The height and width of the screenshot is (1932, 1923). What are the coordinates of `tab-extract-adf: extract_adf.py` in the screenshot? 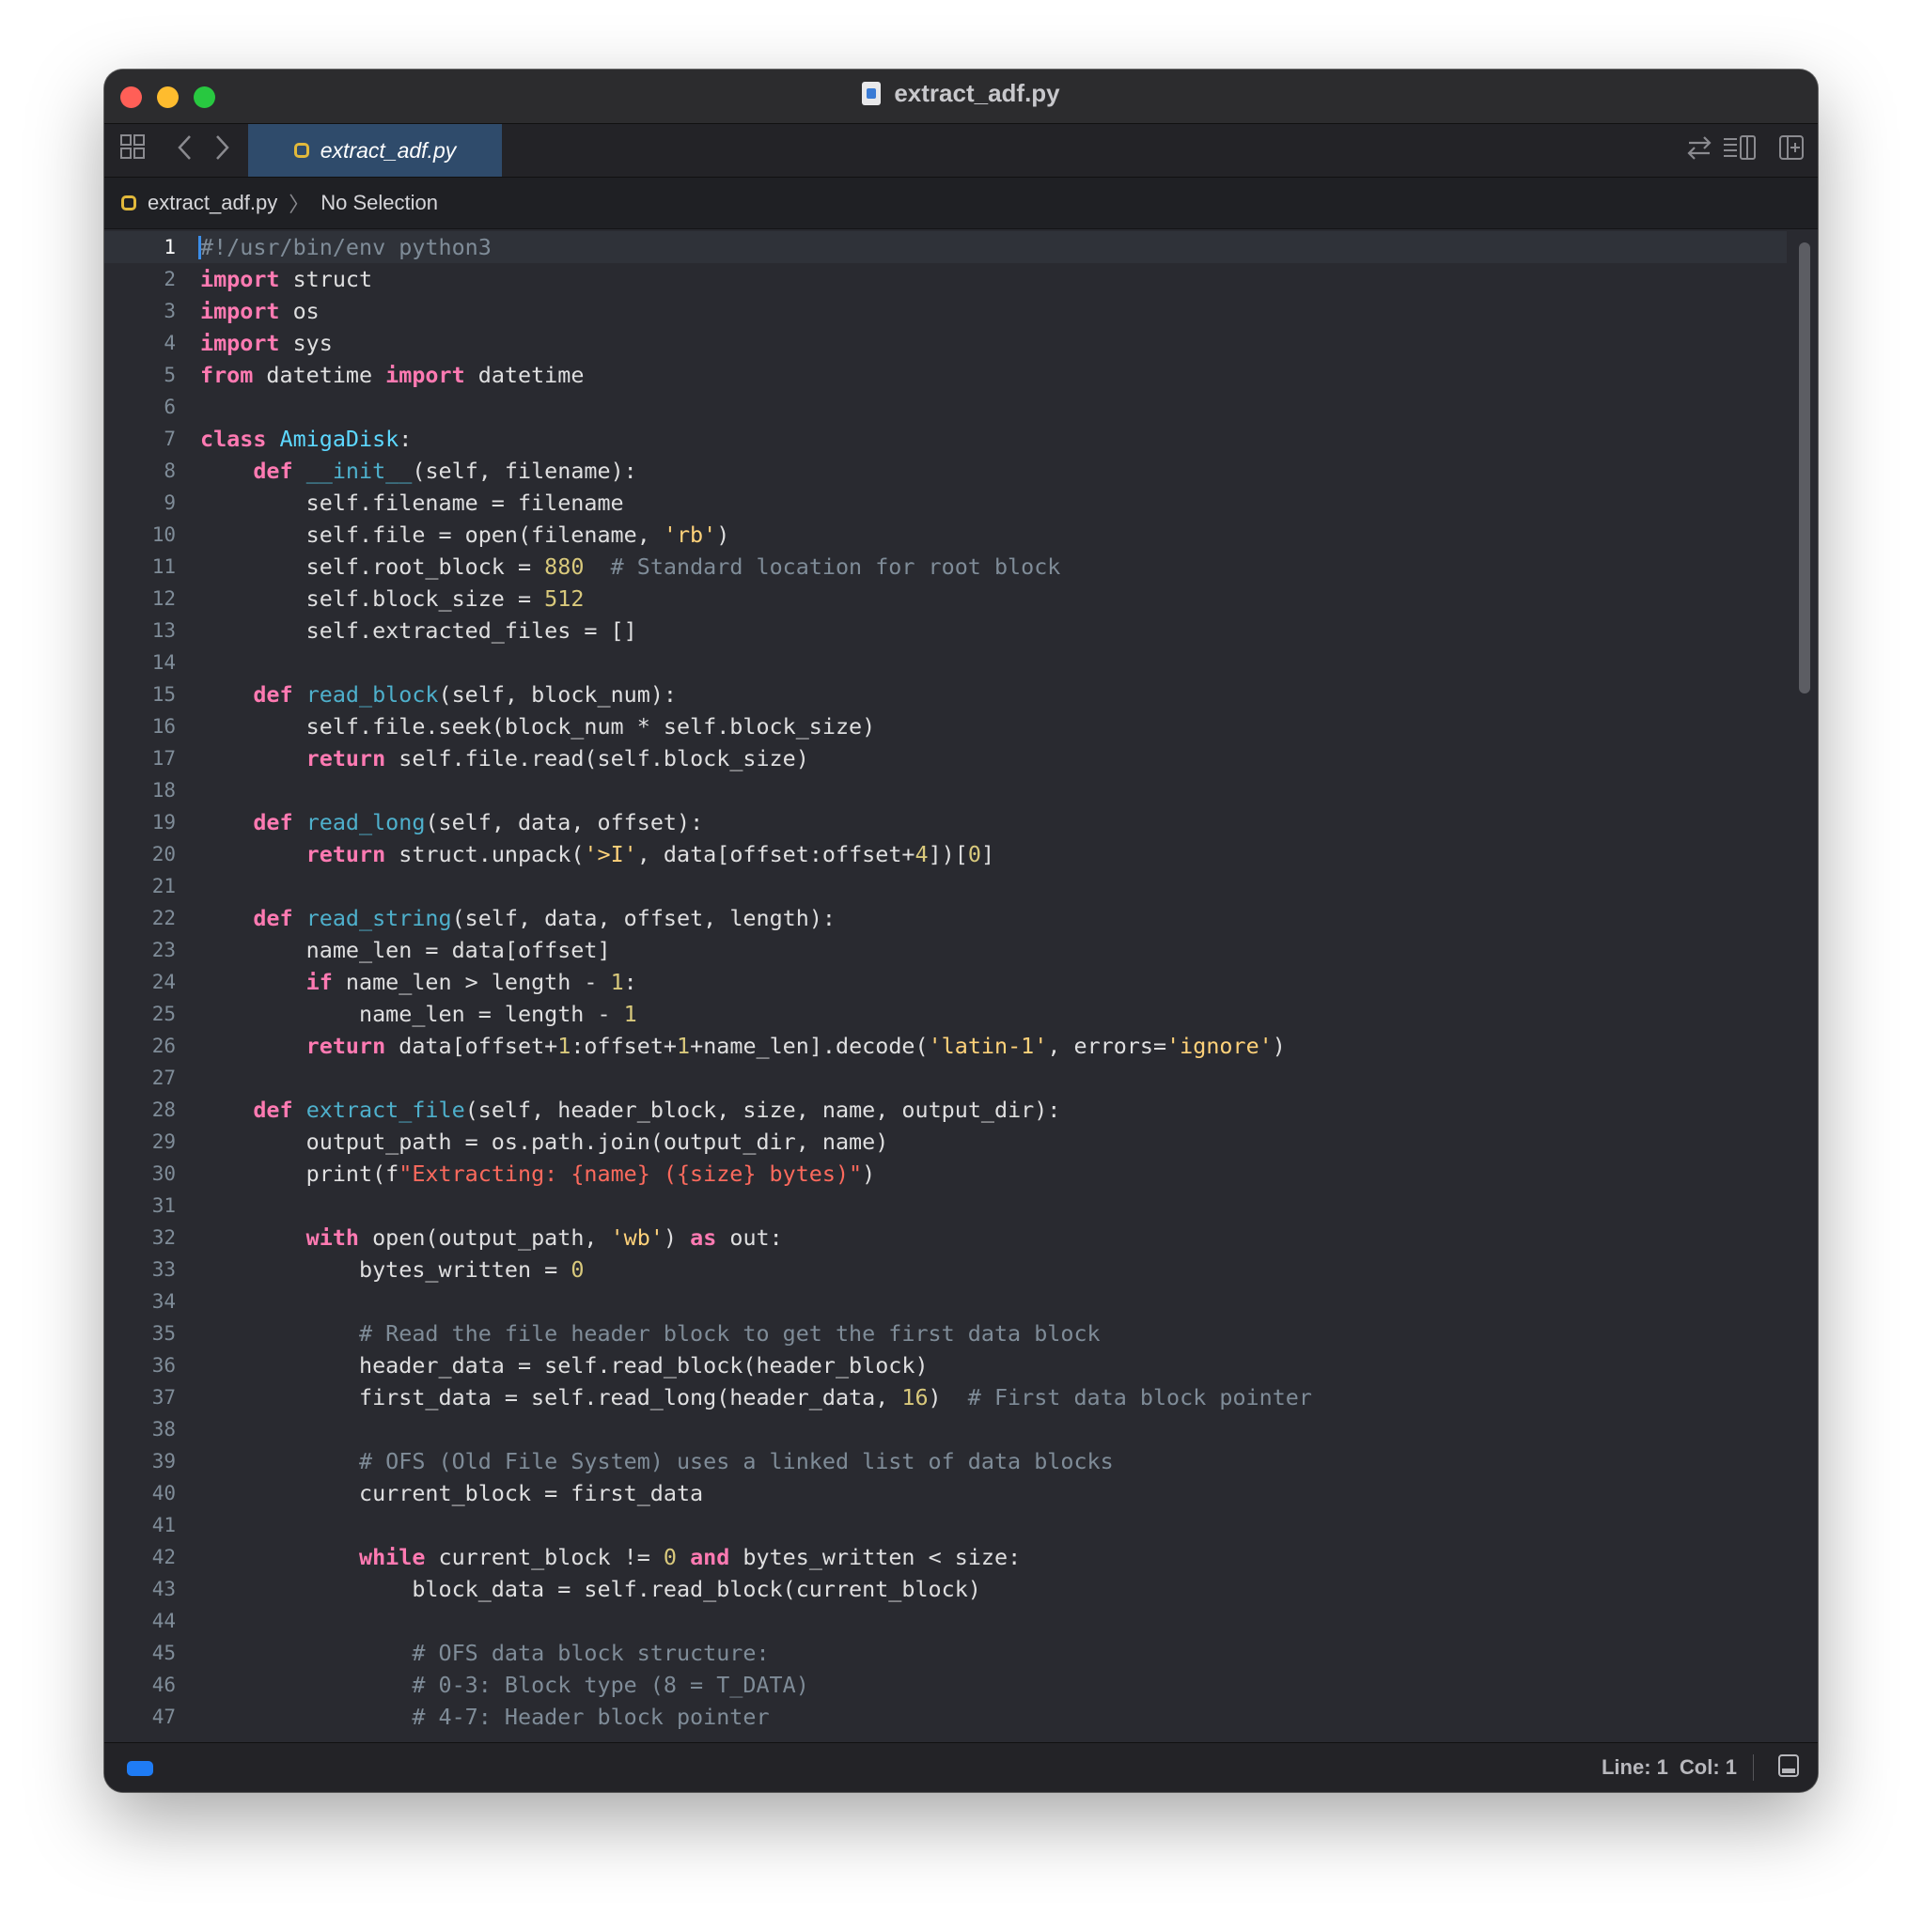 It's located at (375, 150).